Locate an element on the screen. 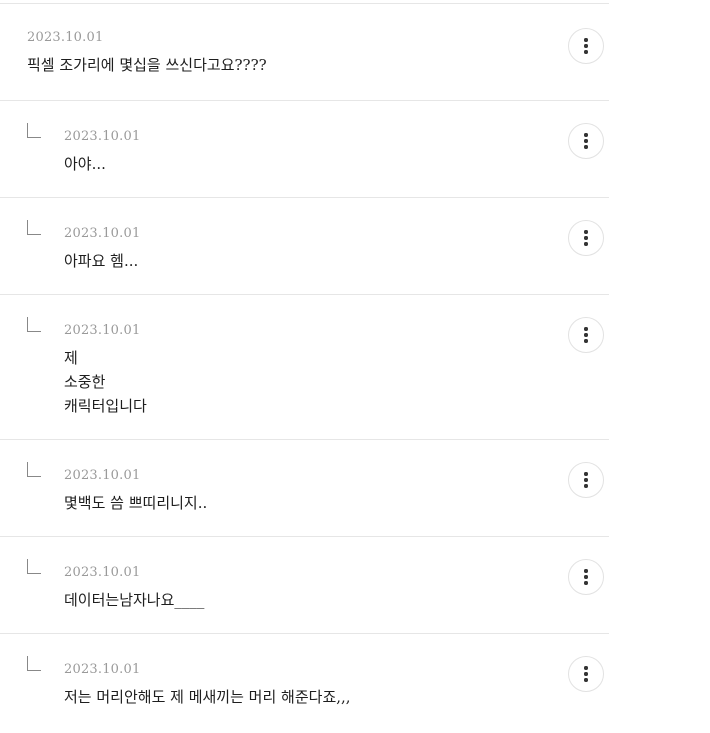 The width and height of the screenshot is (710, 733). reply-item: 2023.10.01 데이터는남자나요____ is located at coordinates (304, 585).